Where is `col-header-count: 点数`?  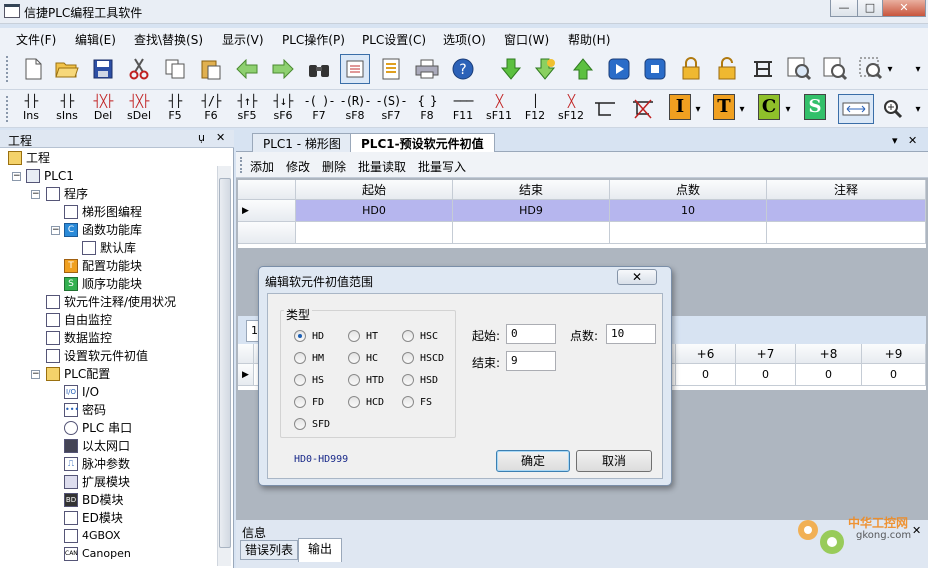
col-header-count: 点数 is located at coordinates (688, 190).